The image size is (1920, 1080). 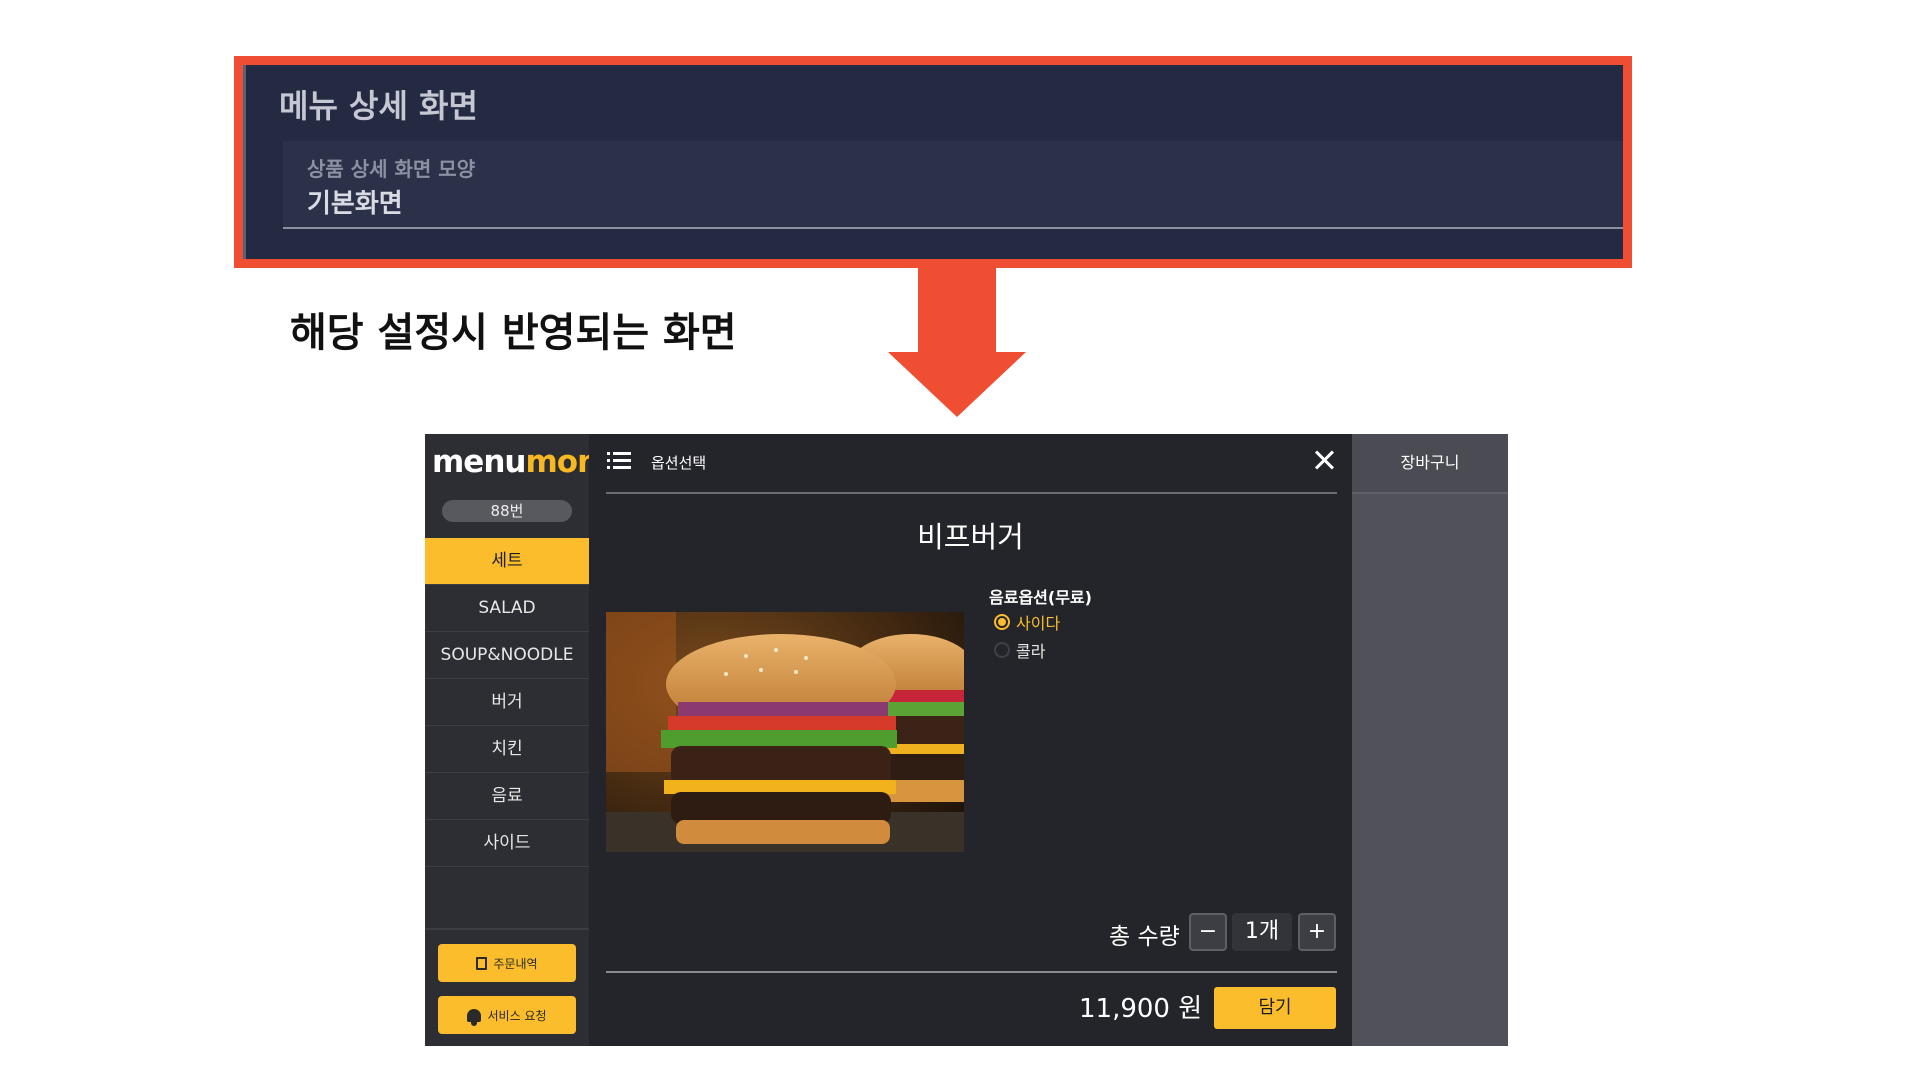 What do you see at coordinates (507, 796) in the screenshot?
I see `category-item-drink: 음료` at bounding box center [507, 796].